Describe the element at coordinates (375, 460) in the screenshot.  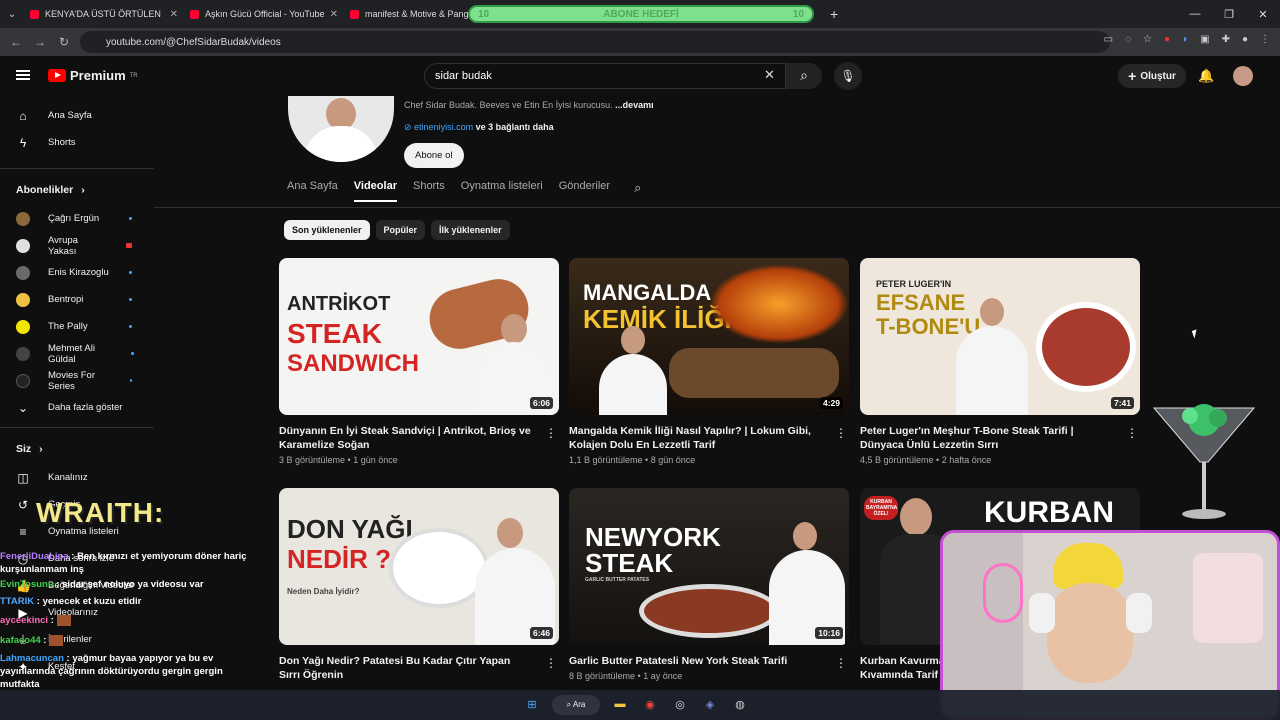
I see `video-age: 1 gün önce` at that location.